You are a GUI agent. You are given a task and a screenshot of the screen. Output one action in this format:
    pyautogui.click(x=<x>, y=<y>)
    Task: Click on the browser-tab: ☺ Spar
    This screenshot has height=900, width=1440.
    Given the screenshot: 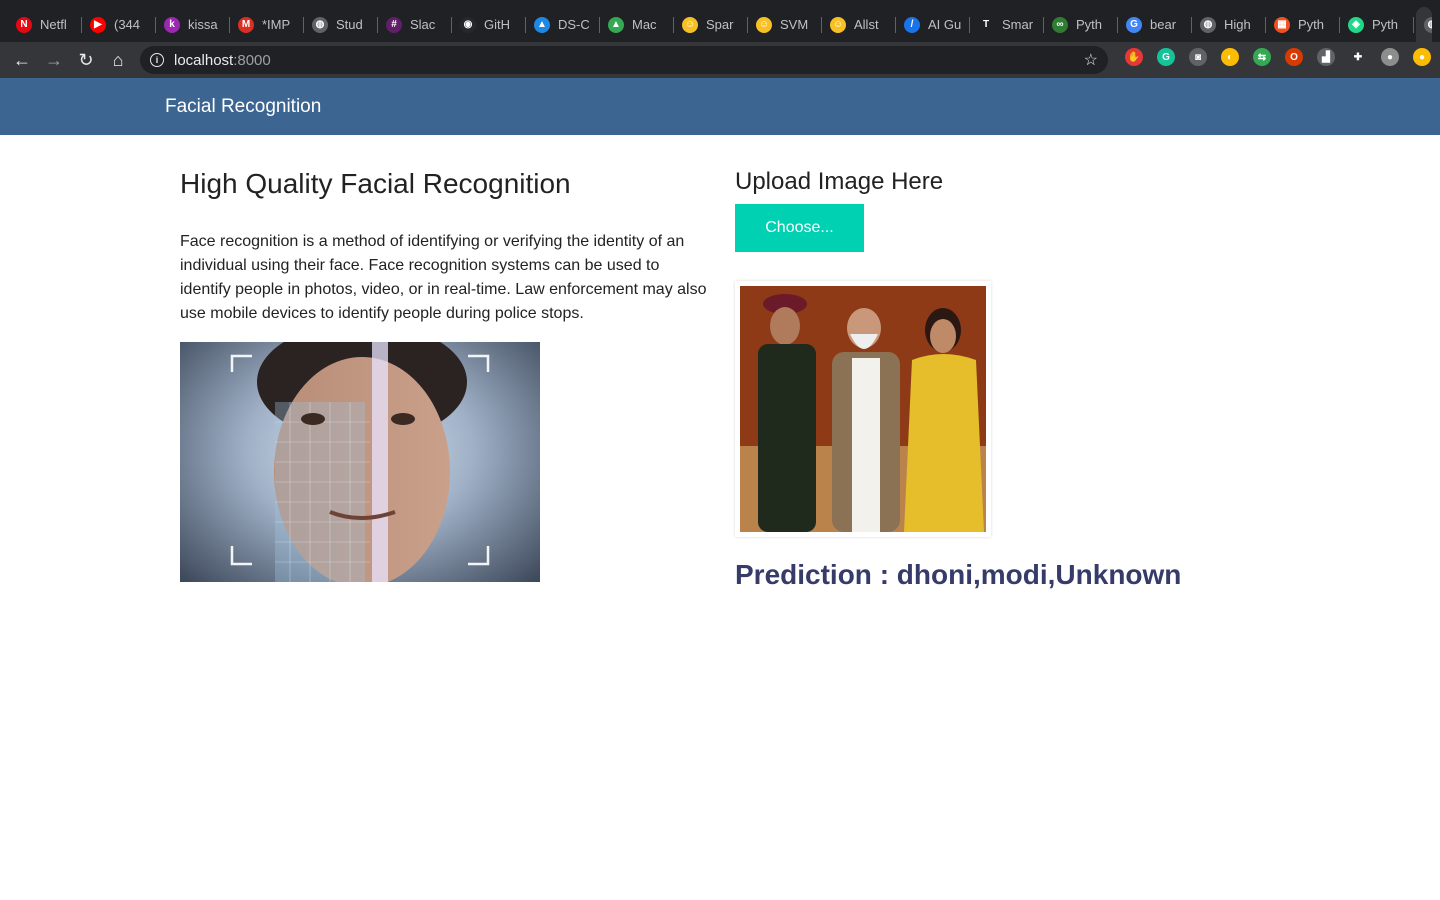 What is the action you would take?
    pyautogui.click(x=711, y=24)
    